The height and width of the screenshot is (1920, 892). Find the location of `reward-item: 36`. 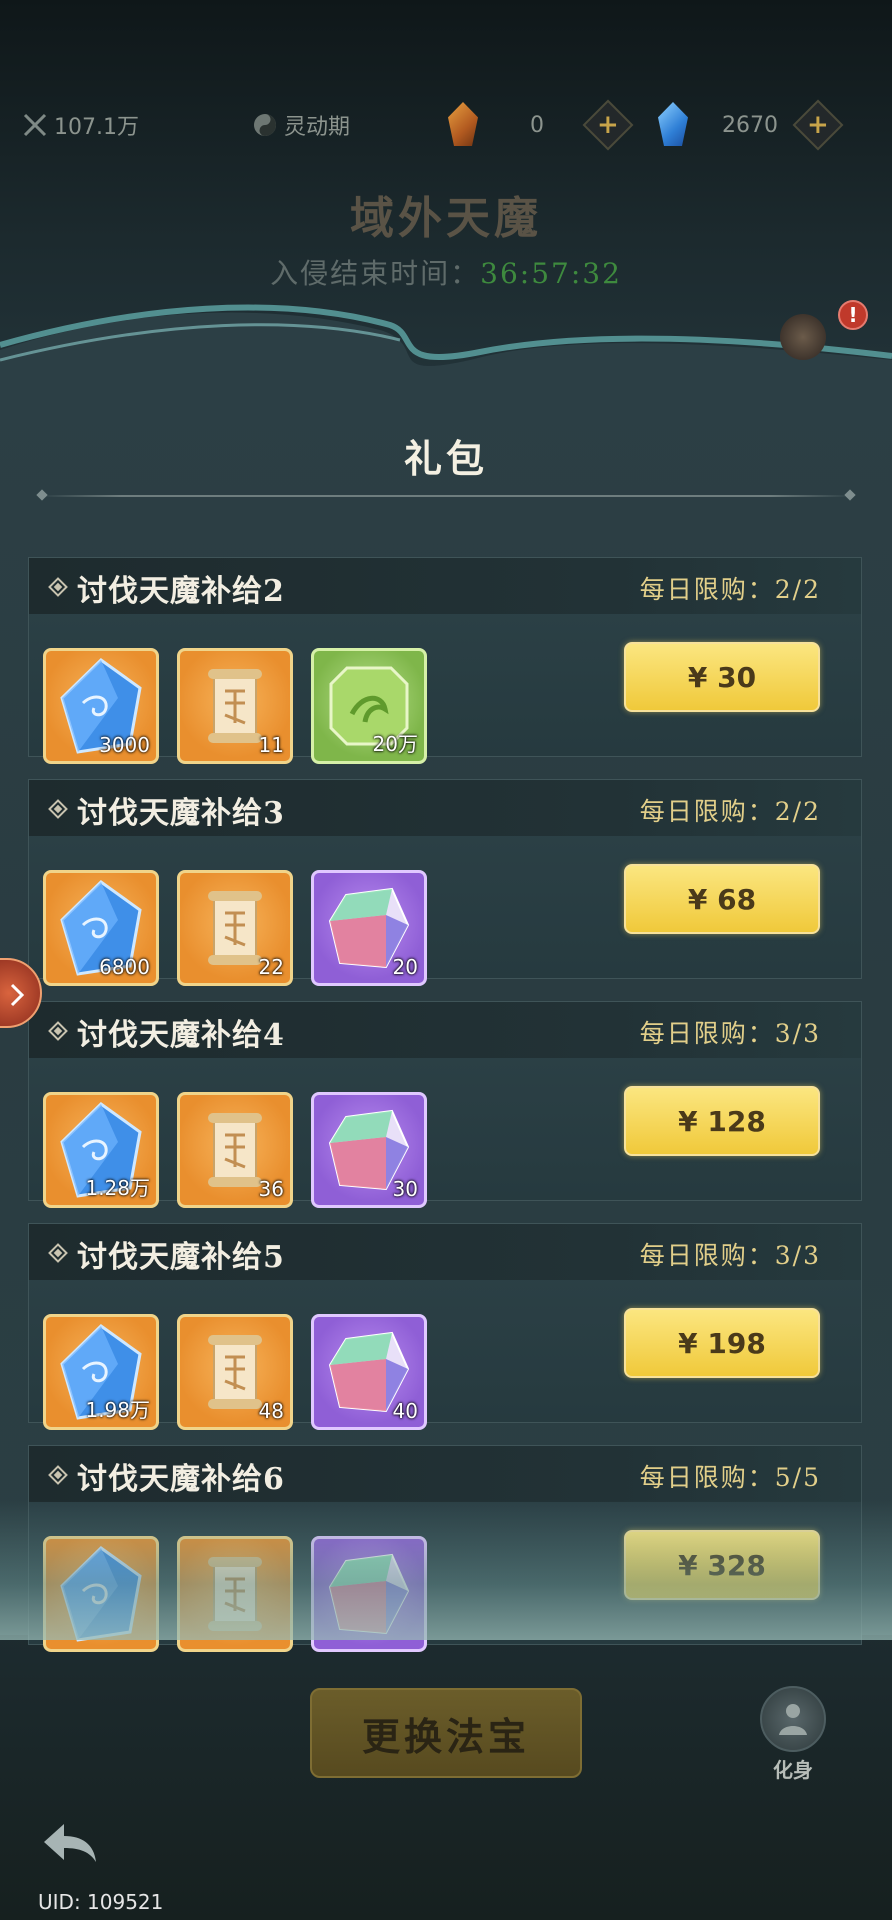

reward-item: 36 is located at coordinates (235, 1150).